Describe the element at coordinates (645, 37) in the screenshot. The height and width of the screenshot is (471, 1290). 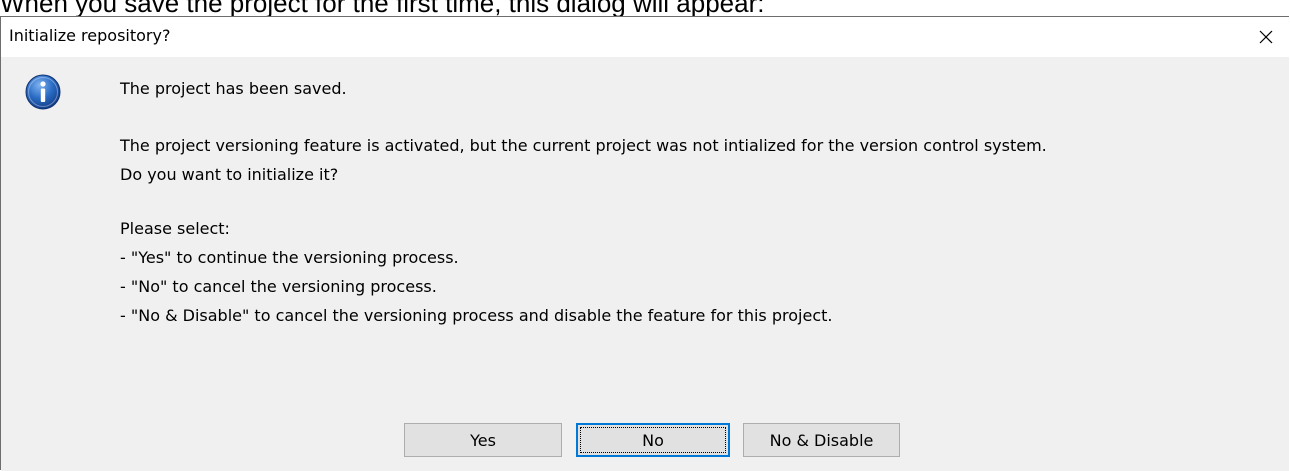
I see `dialog-titlebar: Initialize repository?` at that location.